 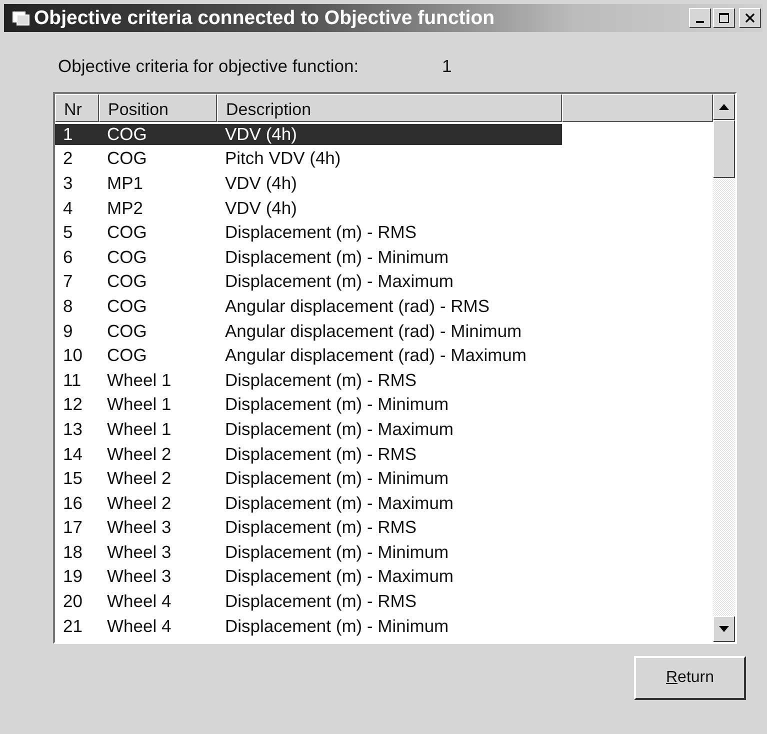 What do you see at coordinates (68, 134) in the screenshot?
I see `table-cell-text: 1` at bounding box center [68, 134].